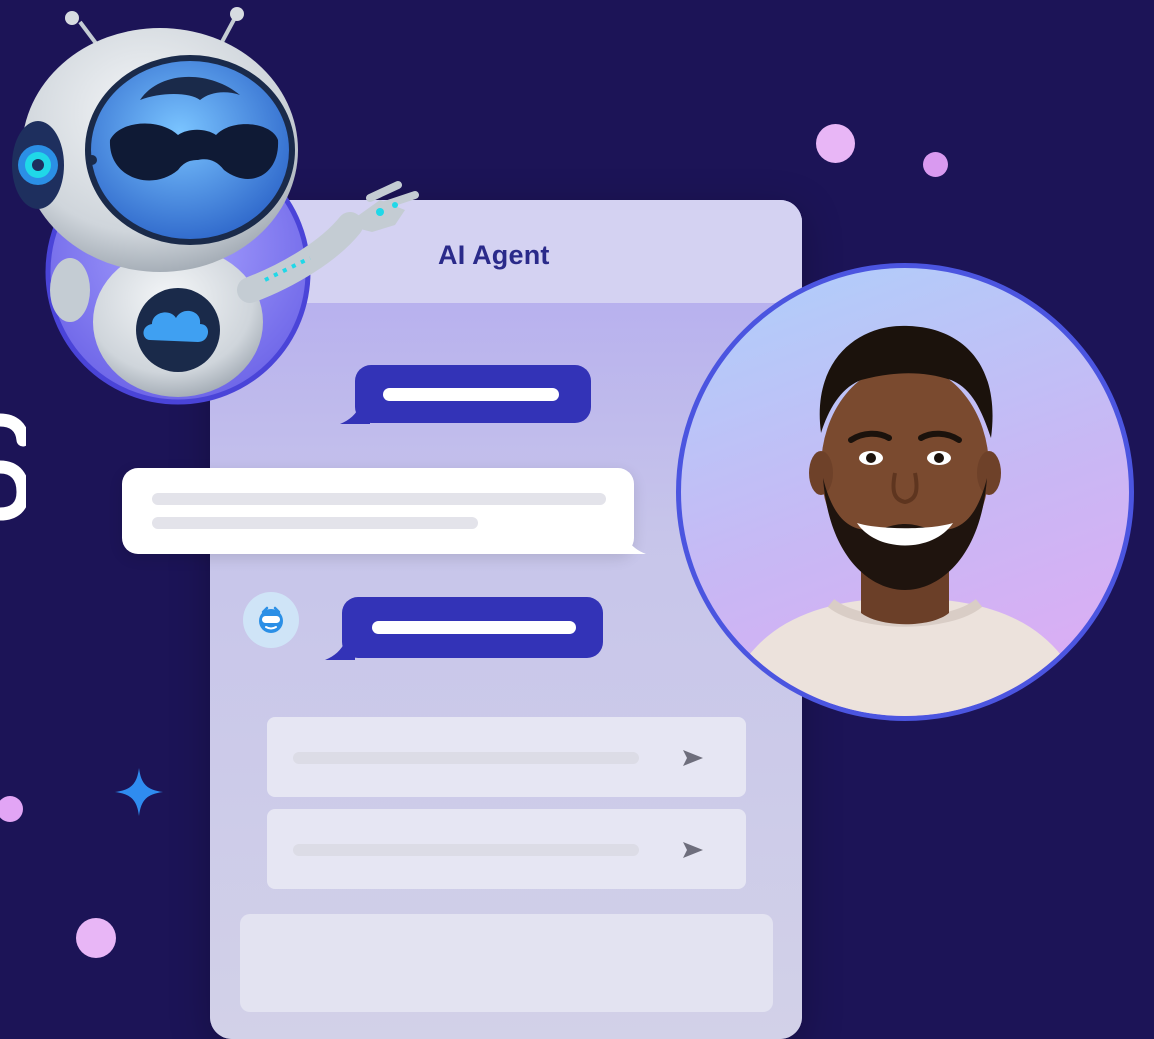 This screenshot has width=1154, height=1039. I want to click on sparkle-icon, so click(139, 792).